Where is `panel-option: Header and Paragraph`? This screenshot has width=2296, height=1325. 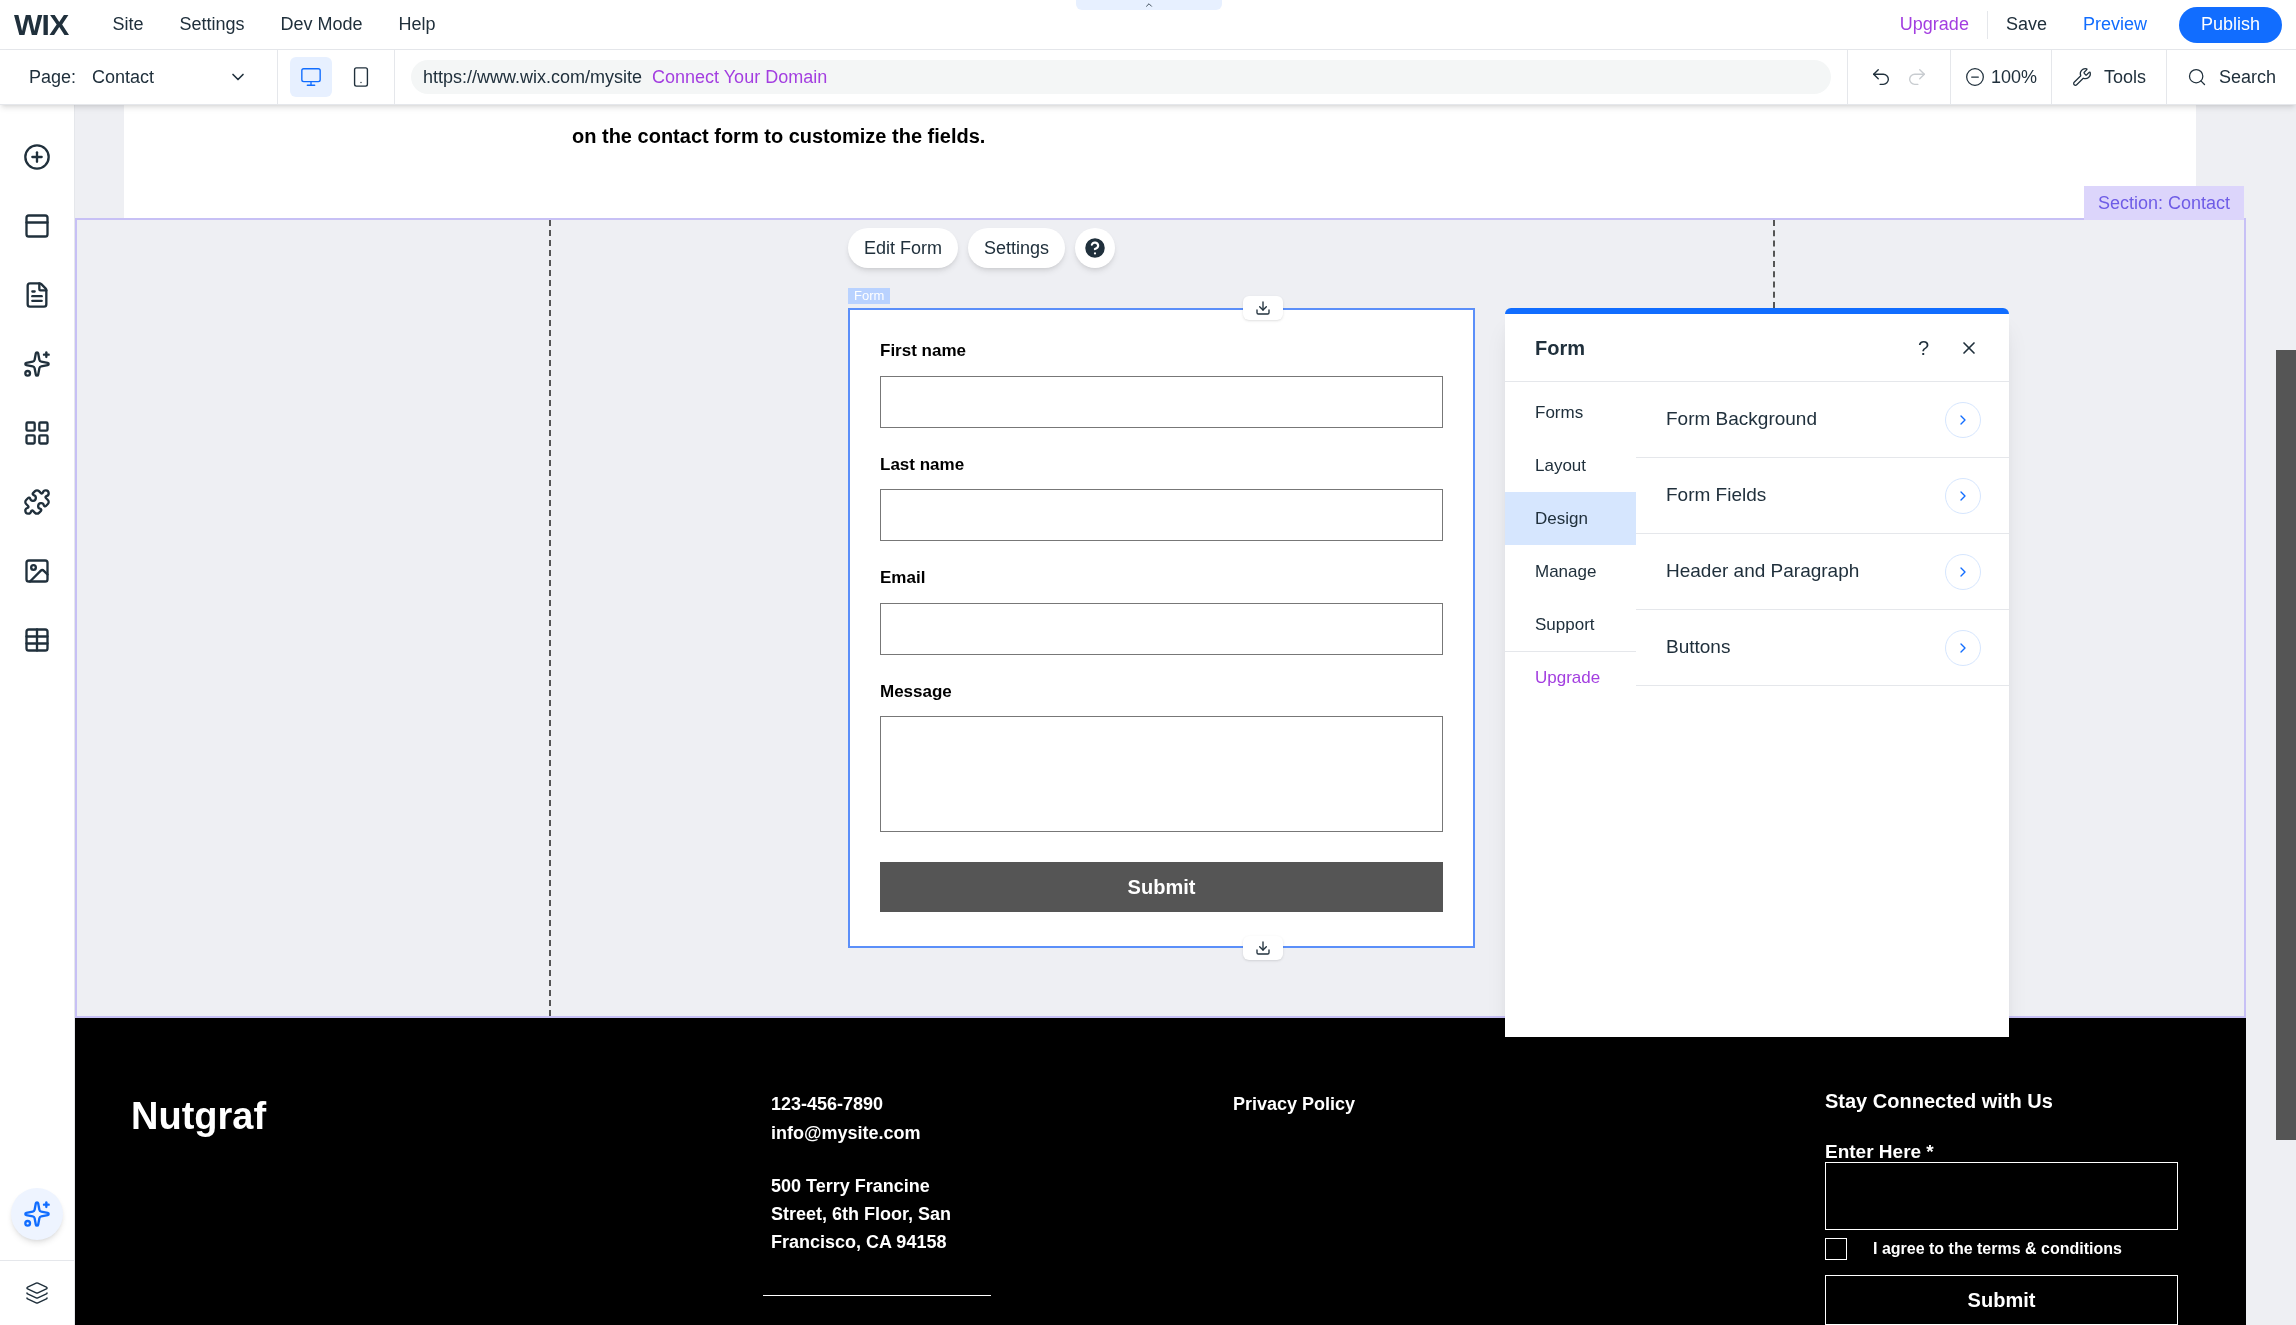 panel-option: Header and Paragraph is located at coordinates (1822, 572).